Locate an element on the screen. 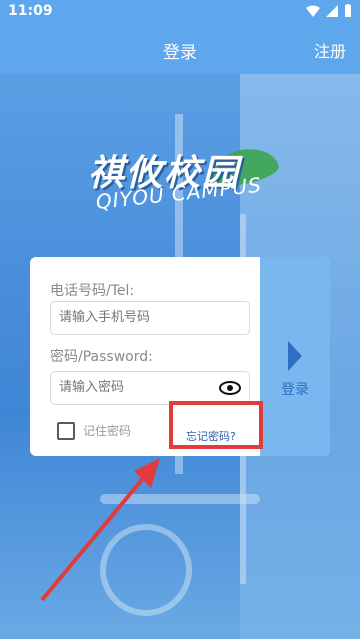  password-label: 密码/Password: is located at coordinates (101, 357).